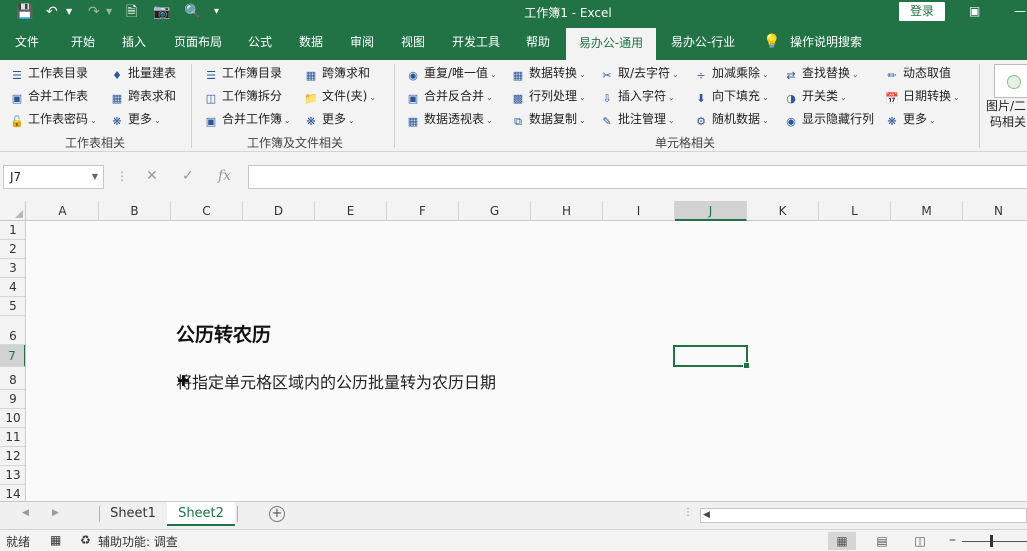  What do you see at coordinates (243, 96) in the screenshot?
I see `split-workbook-button: ◫ 工作簿拆分` at bounding box center [243, 96].